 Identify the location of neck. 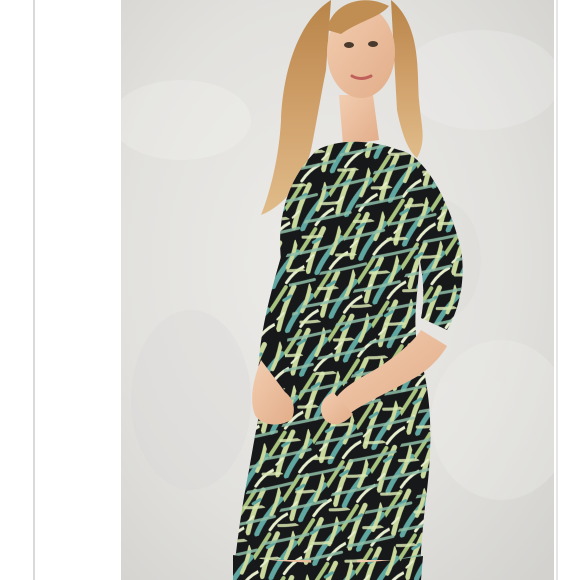
(359, 120).